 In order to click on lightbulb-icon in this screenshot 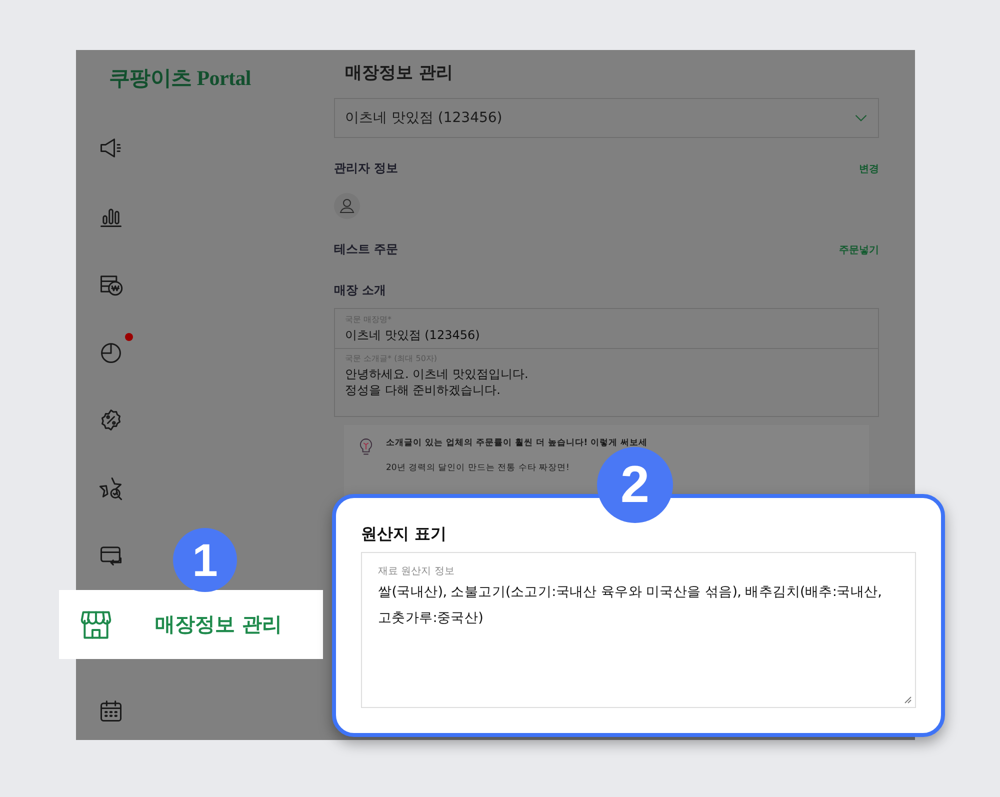, I will do `click(366, 447)`.